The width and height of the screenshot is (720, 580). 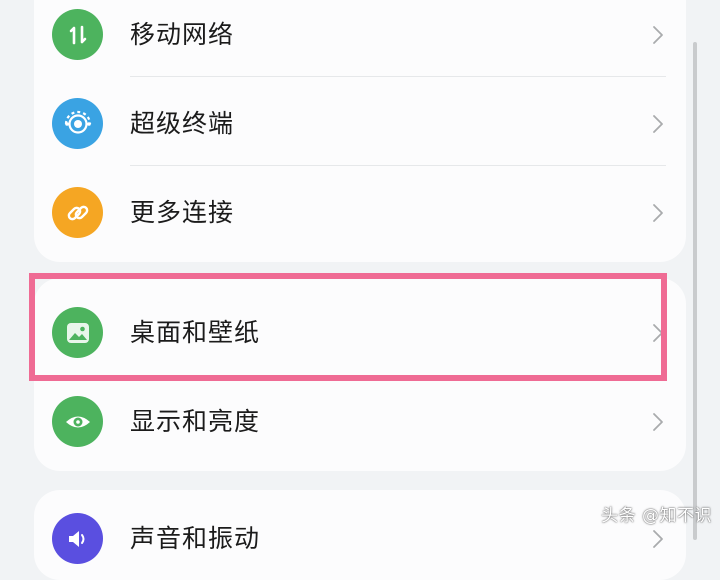 I want to click on settings-item-super-device: 超级终端, so click(x=360, y=123).